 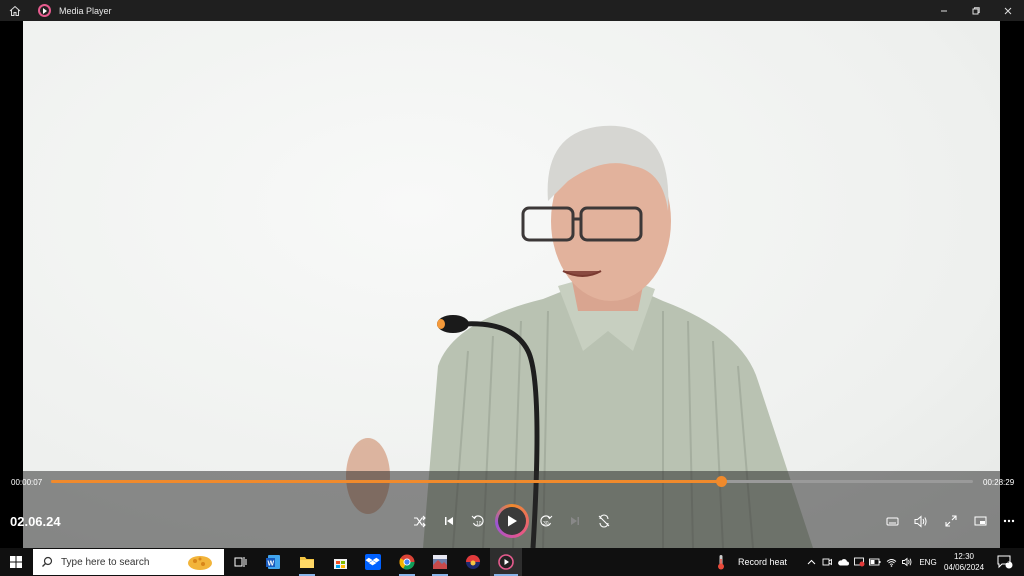 I want to click on tray-wifi, so click(x=891, y=562).